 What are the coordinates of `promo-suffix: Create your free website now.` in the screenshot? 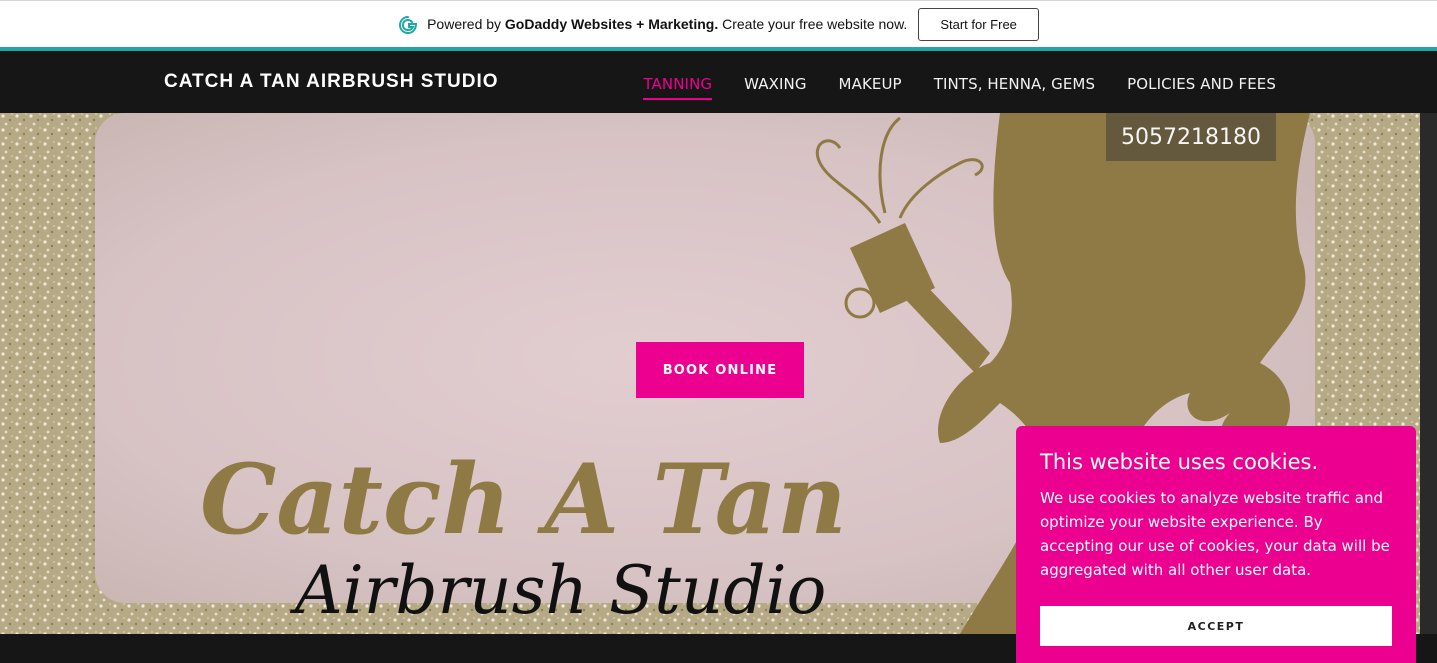 It's located at (813, 24).